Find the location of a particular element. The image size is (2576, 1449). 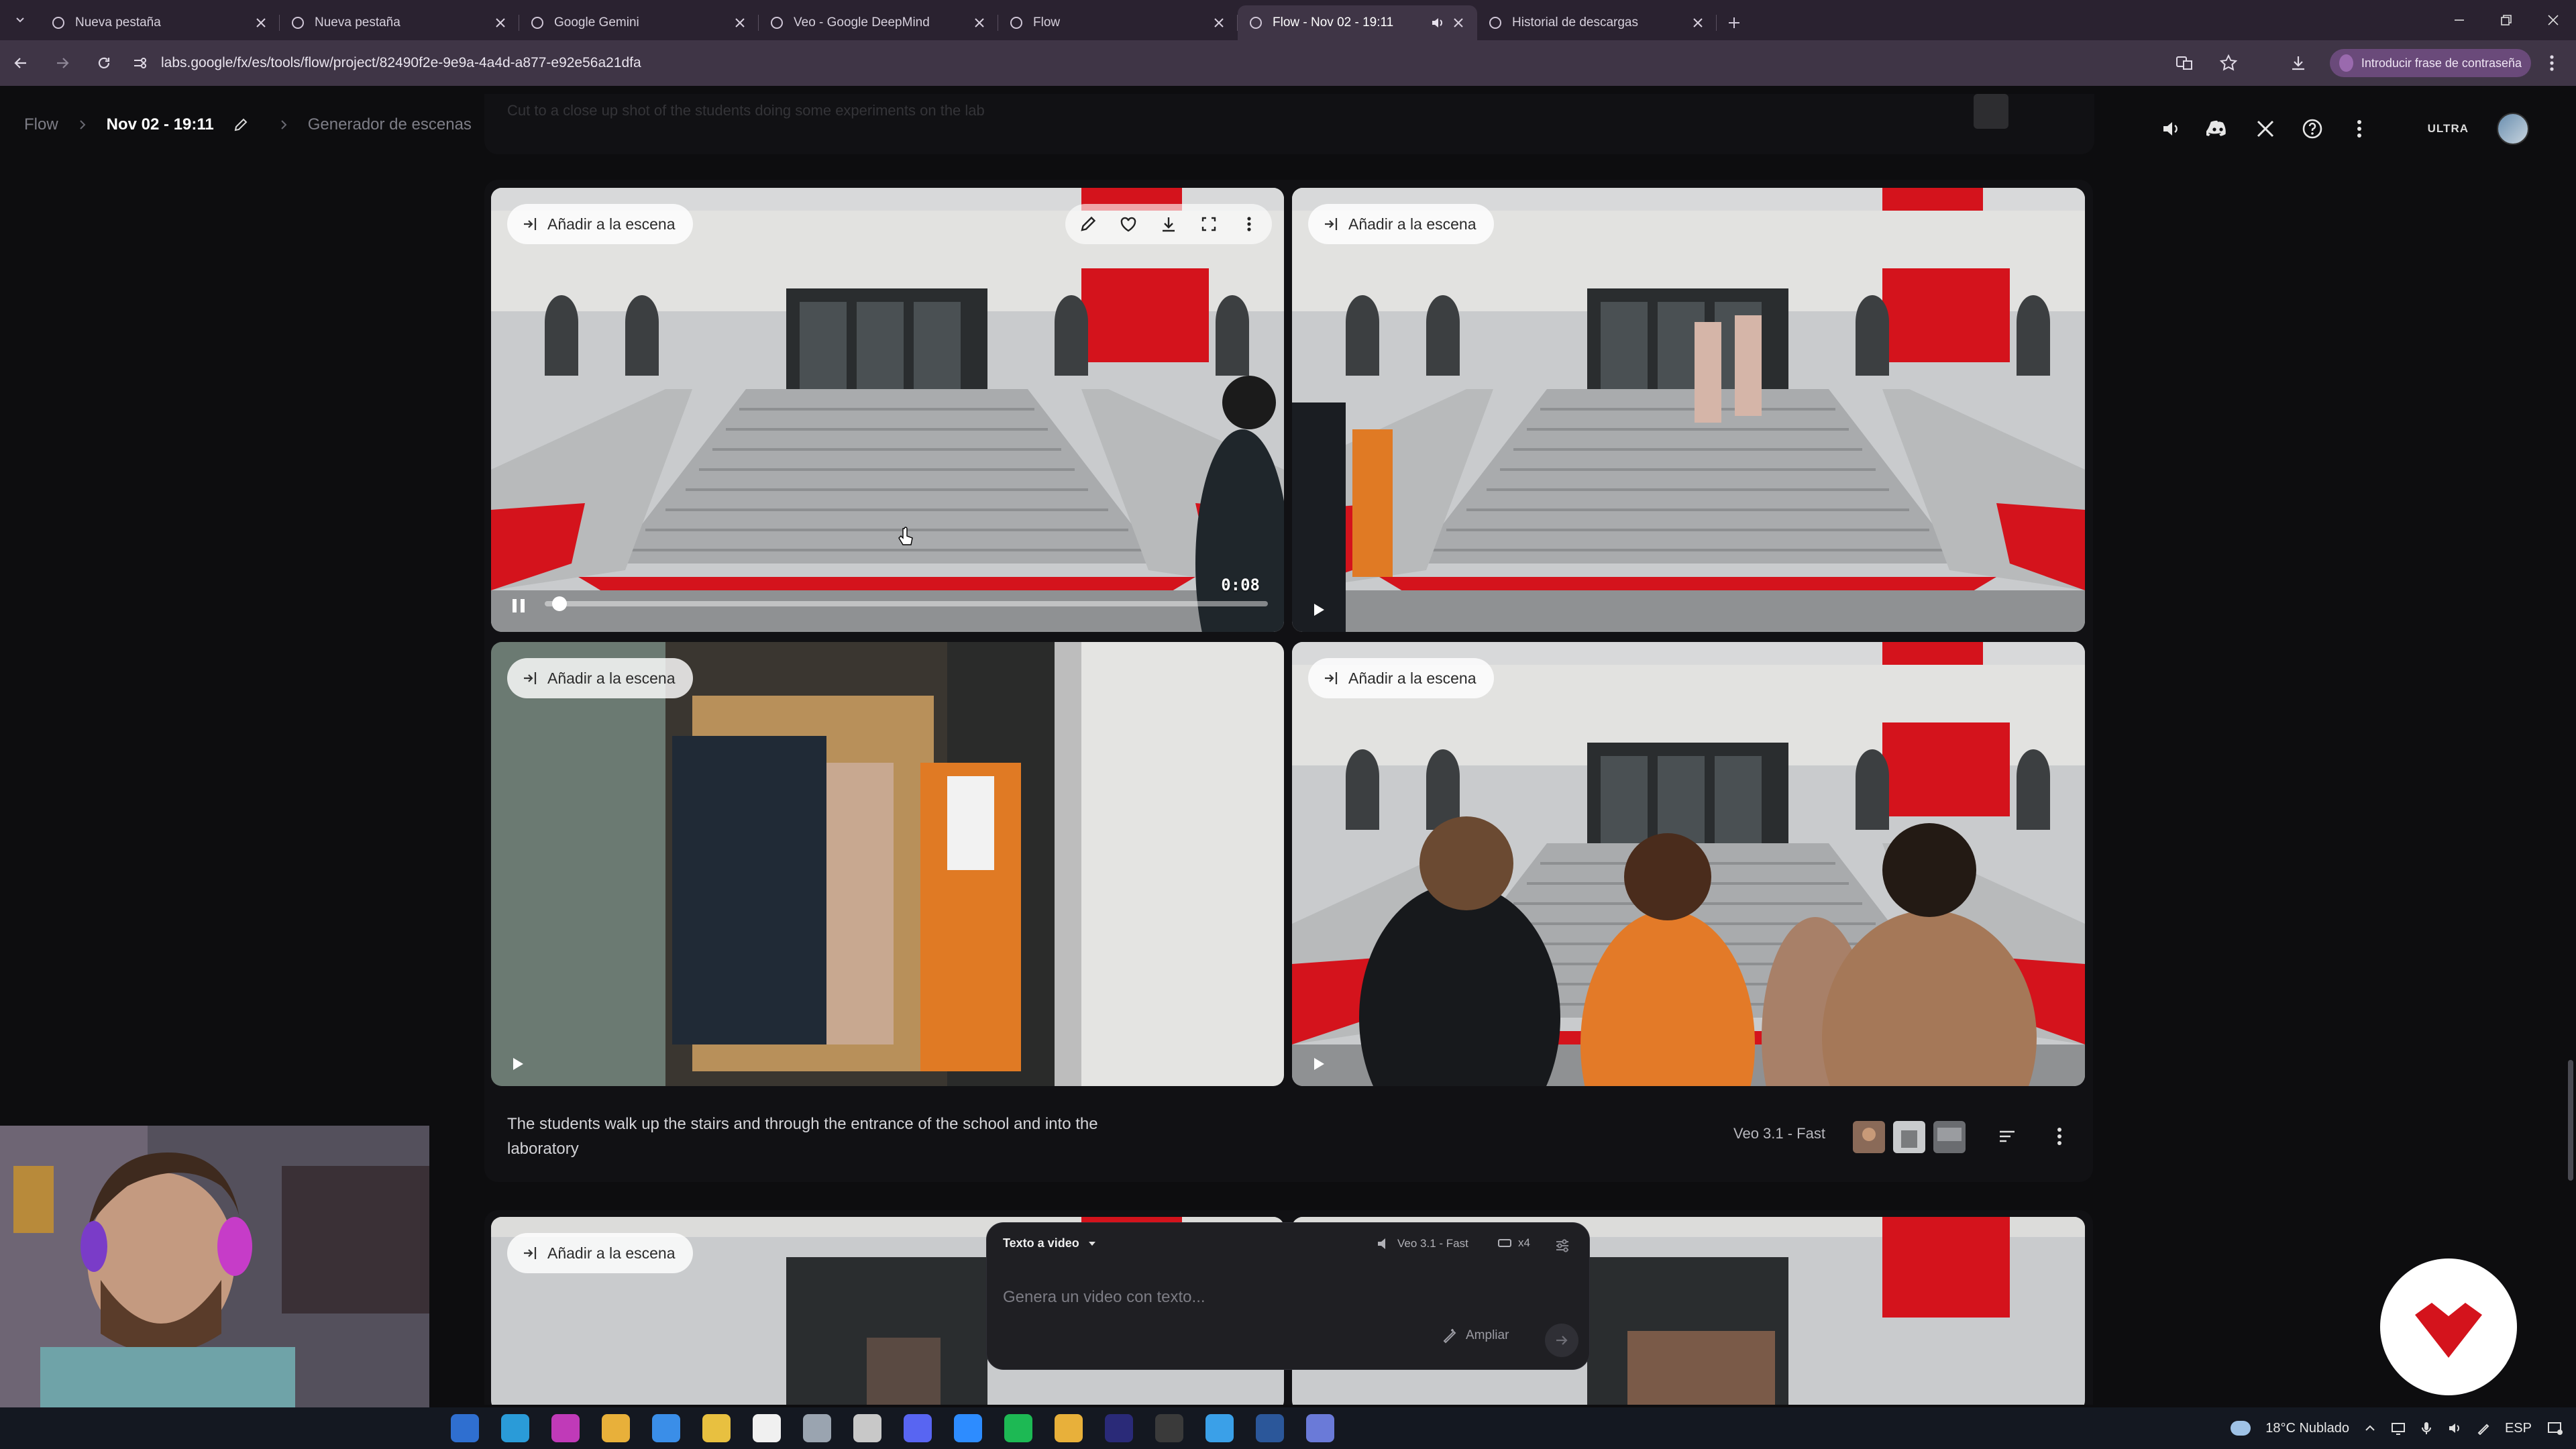

model-selector: Veo 3.1 - Fast is located at coordinates (1422, 1243).